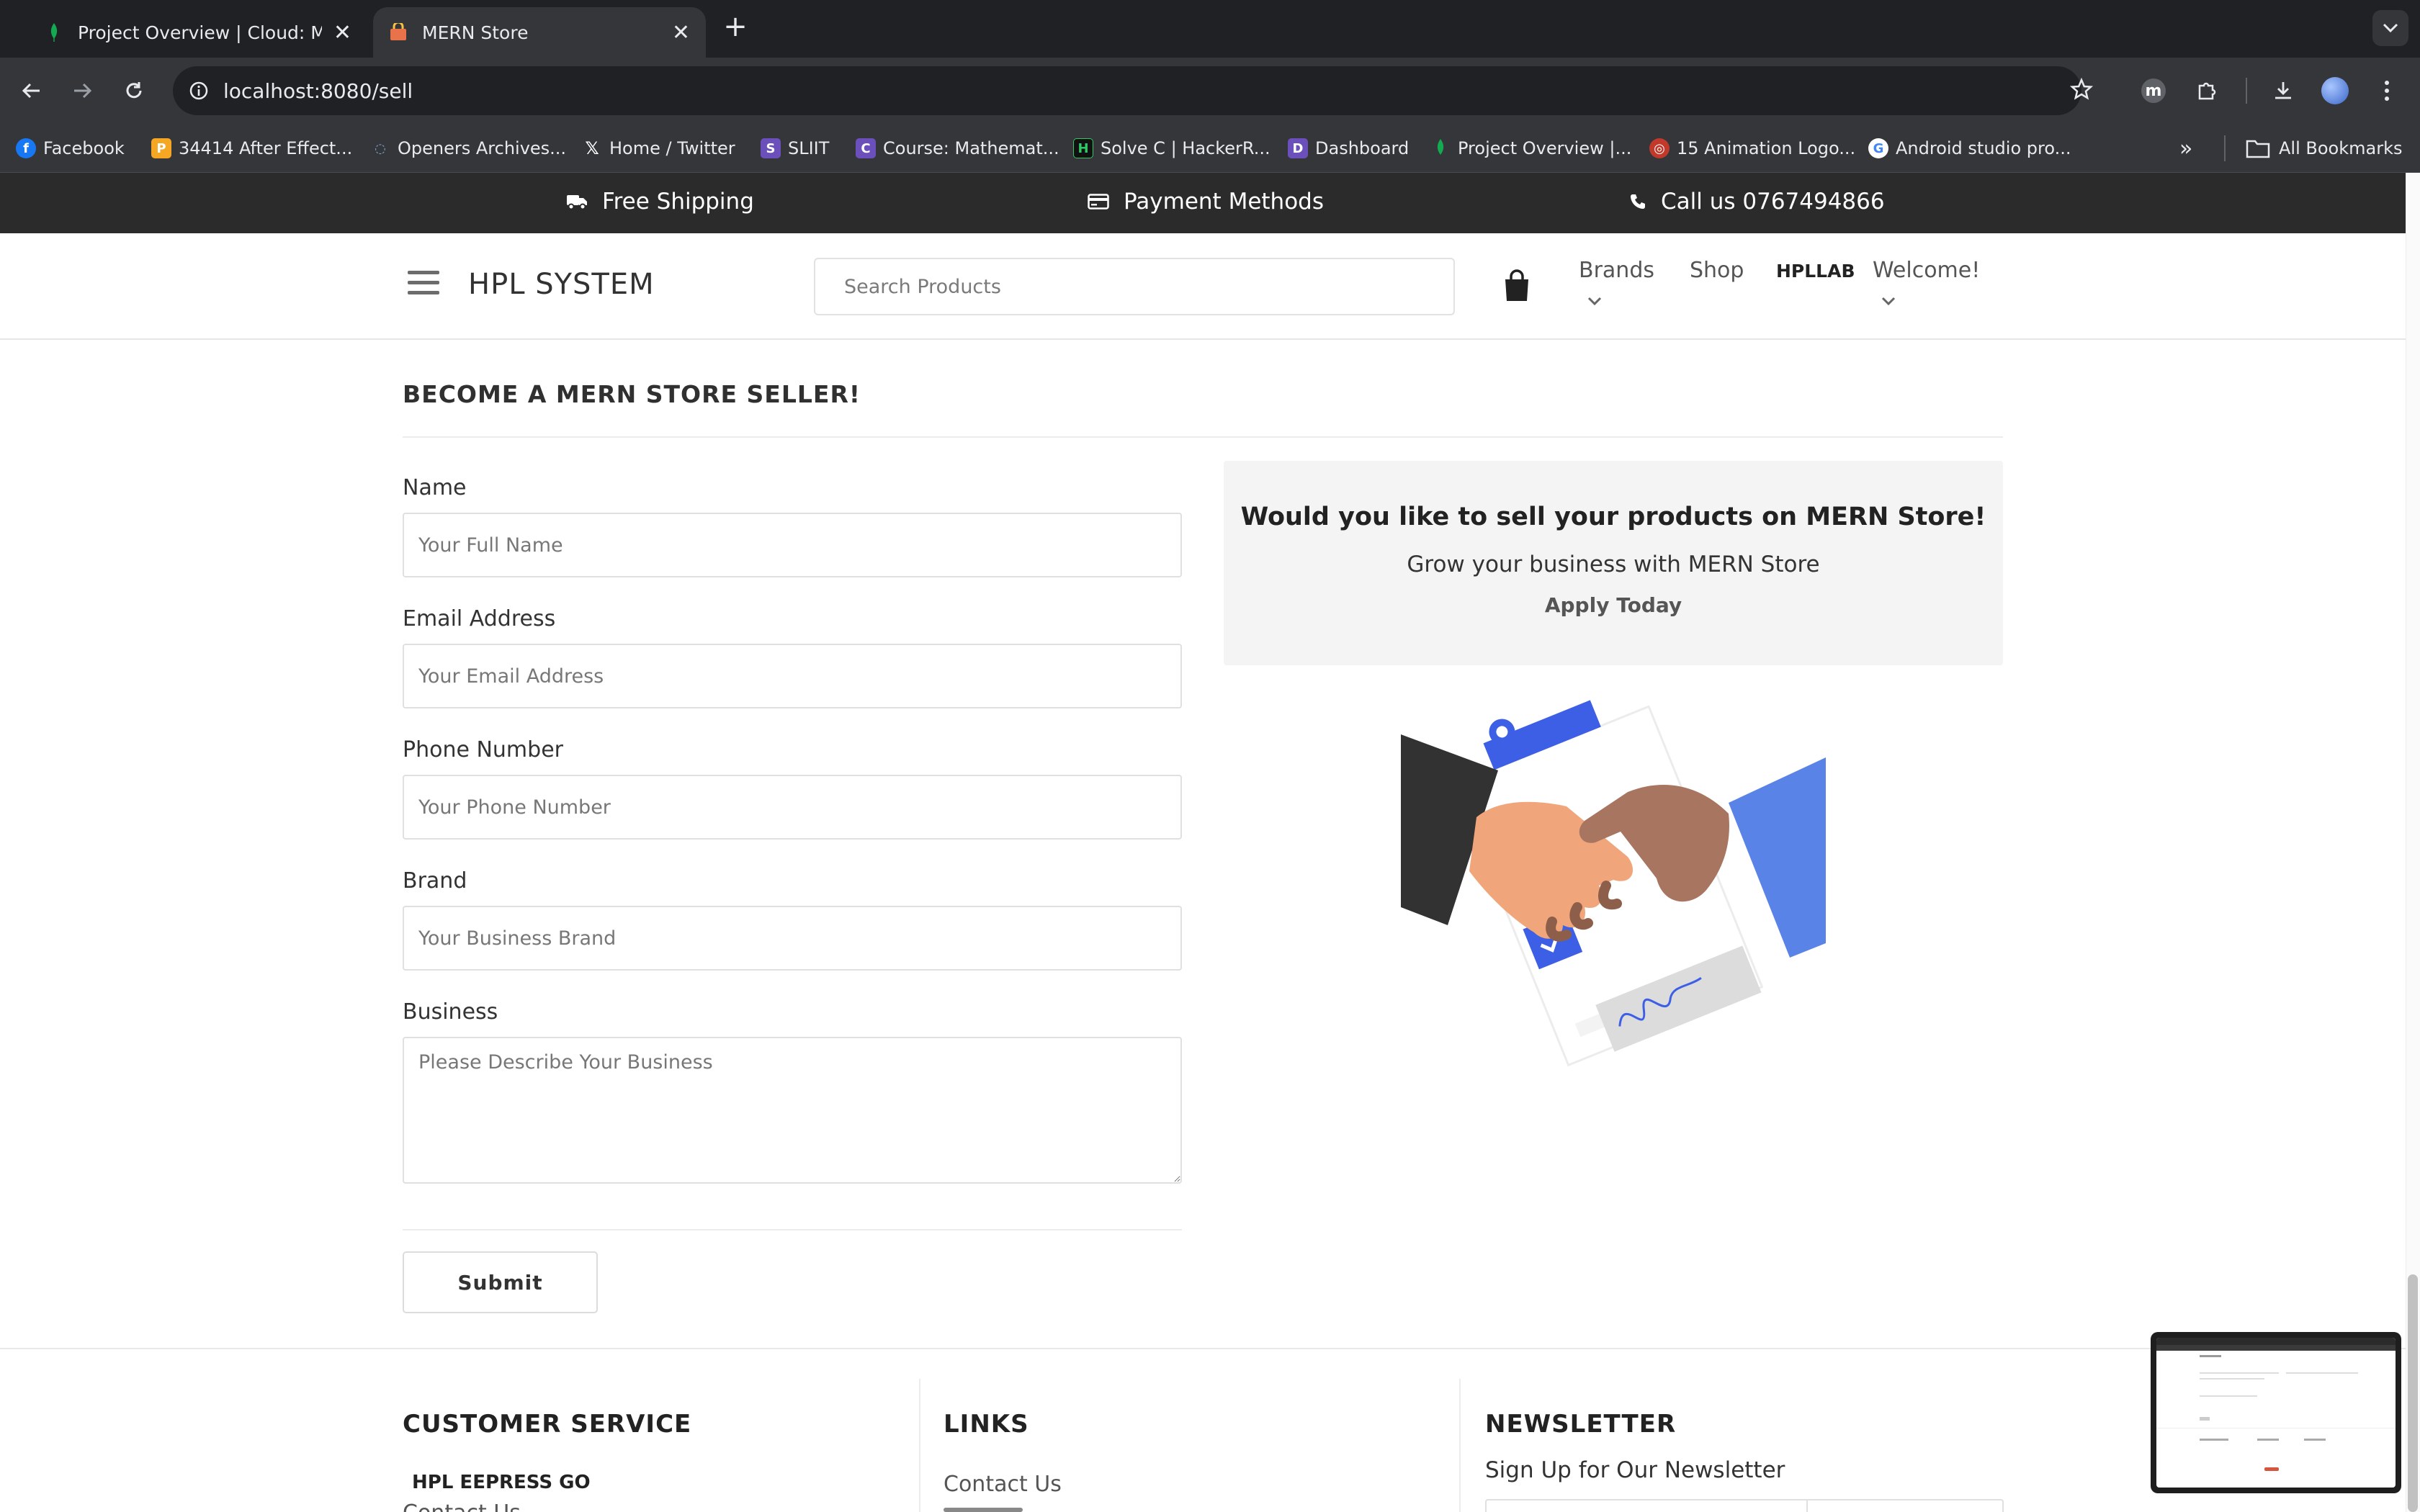 The image size is (2420, 1512). Describe the element at coordinates (792, 676) in the screenshot. I see `email-field` at that location.